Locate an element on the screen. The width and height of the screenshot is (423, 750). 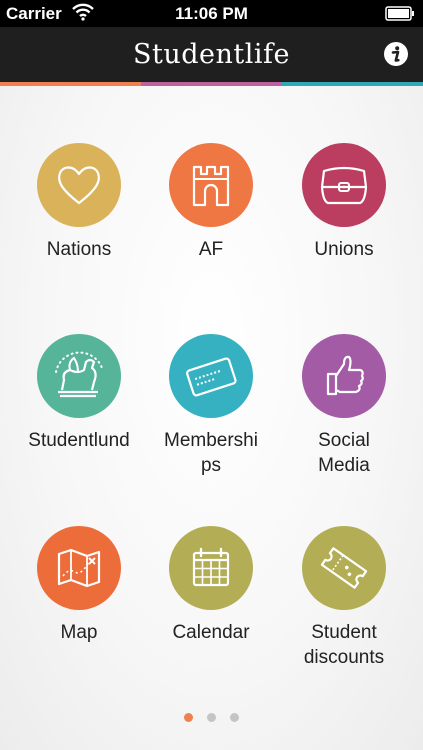
ticket-icon is located at coordinates (344, 568).